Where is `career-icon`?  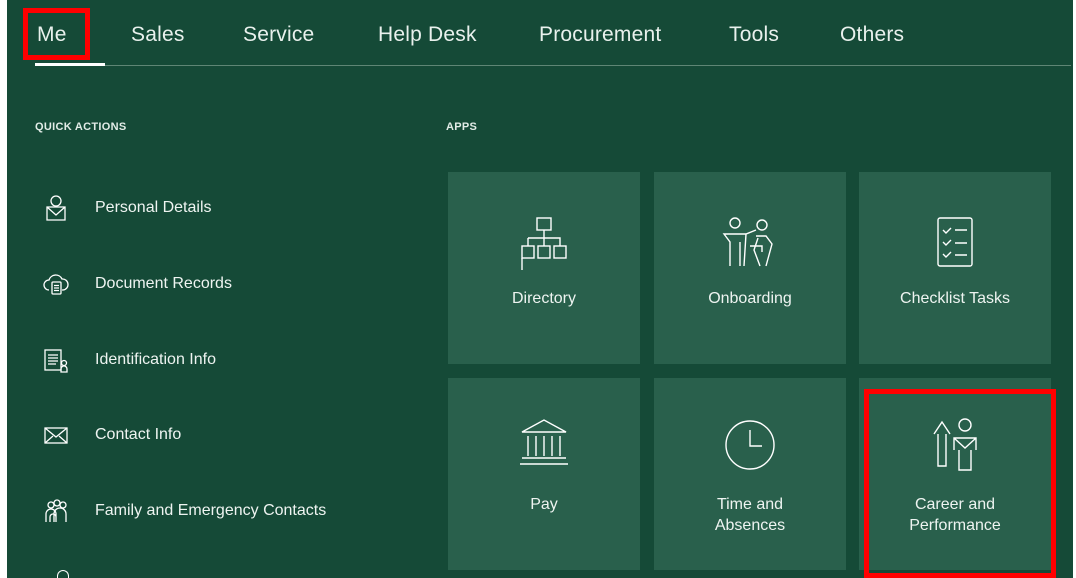 career-icon is located at coordinates (955, 445).